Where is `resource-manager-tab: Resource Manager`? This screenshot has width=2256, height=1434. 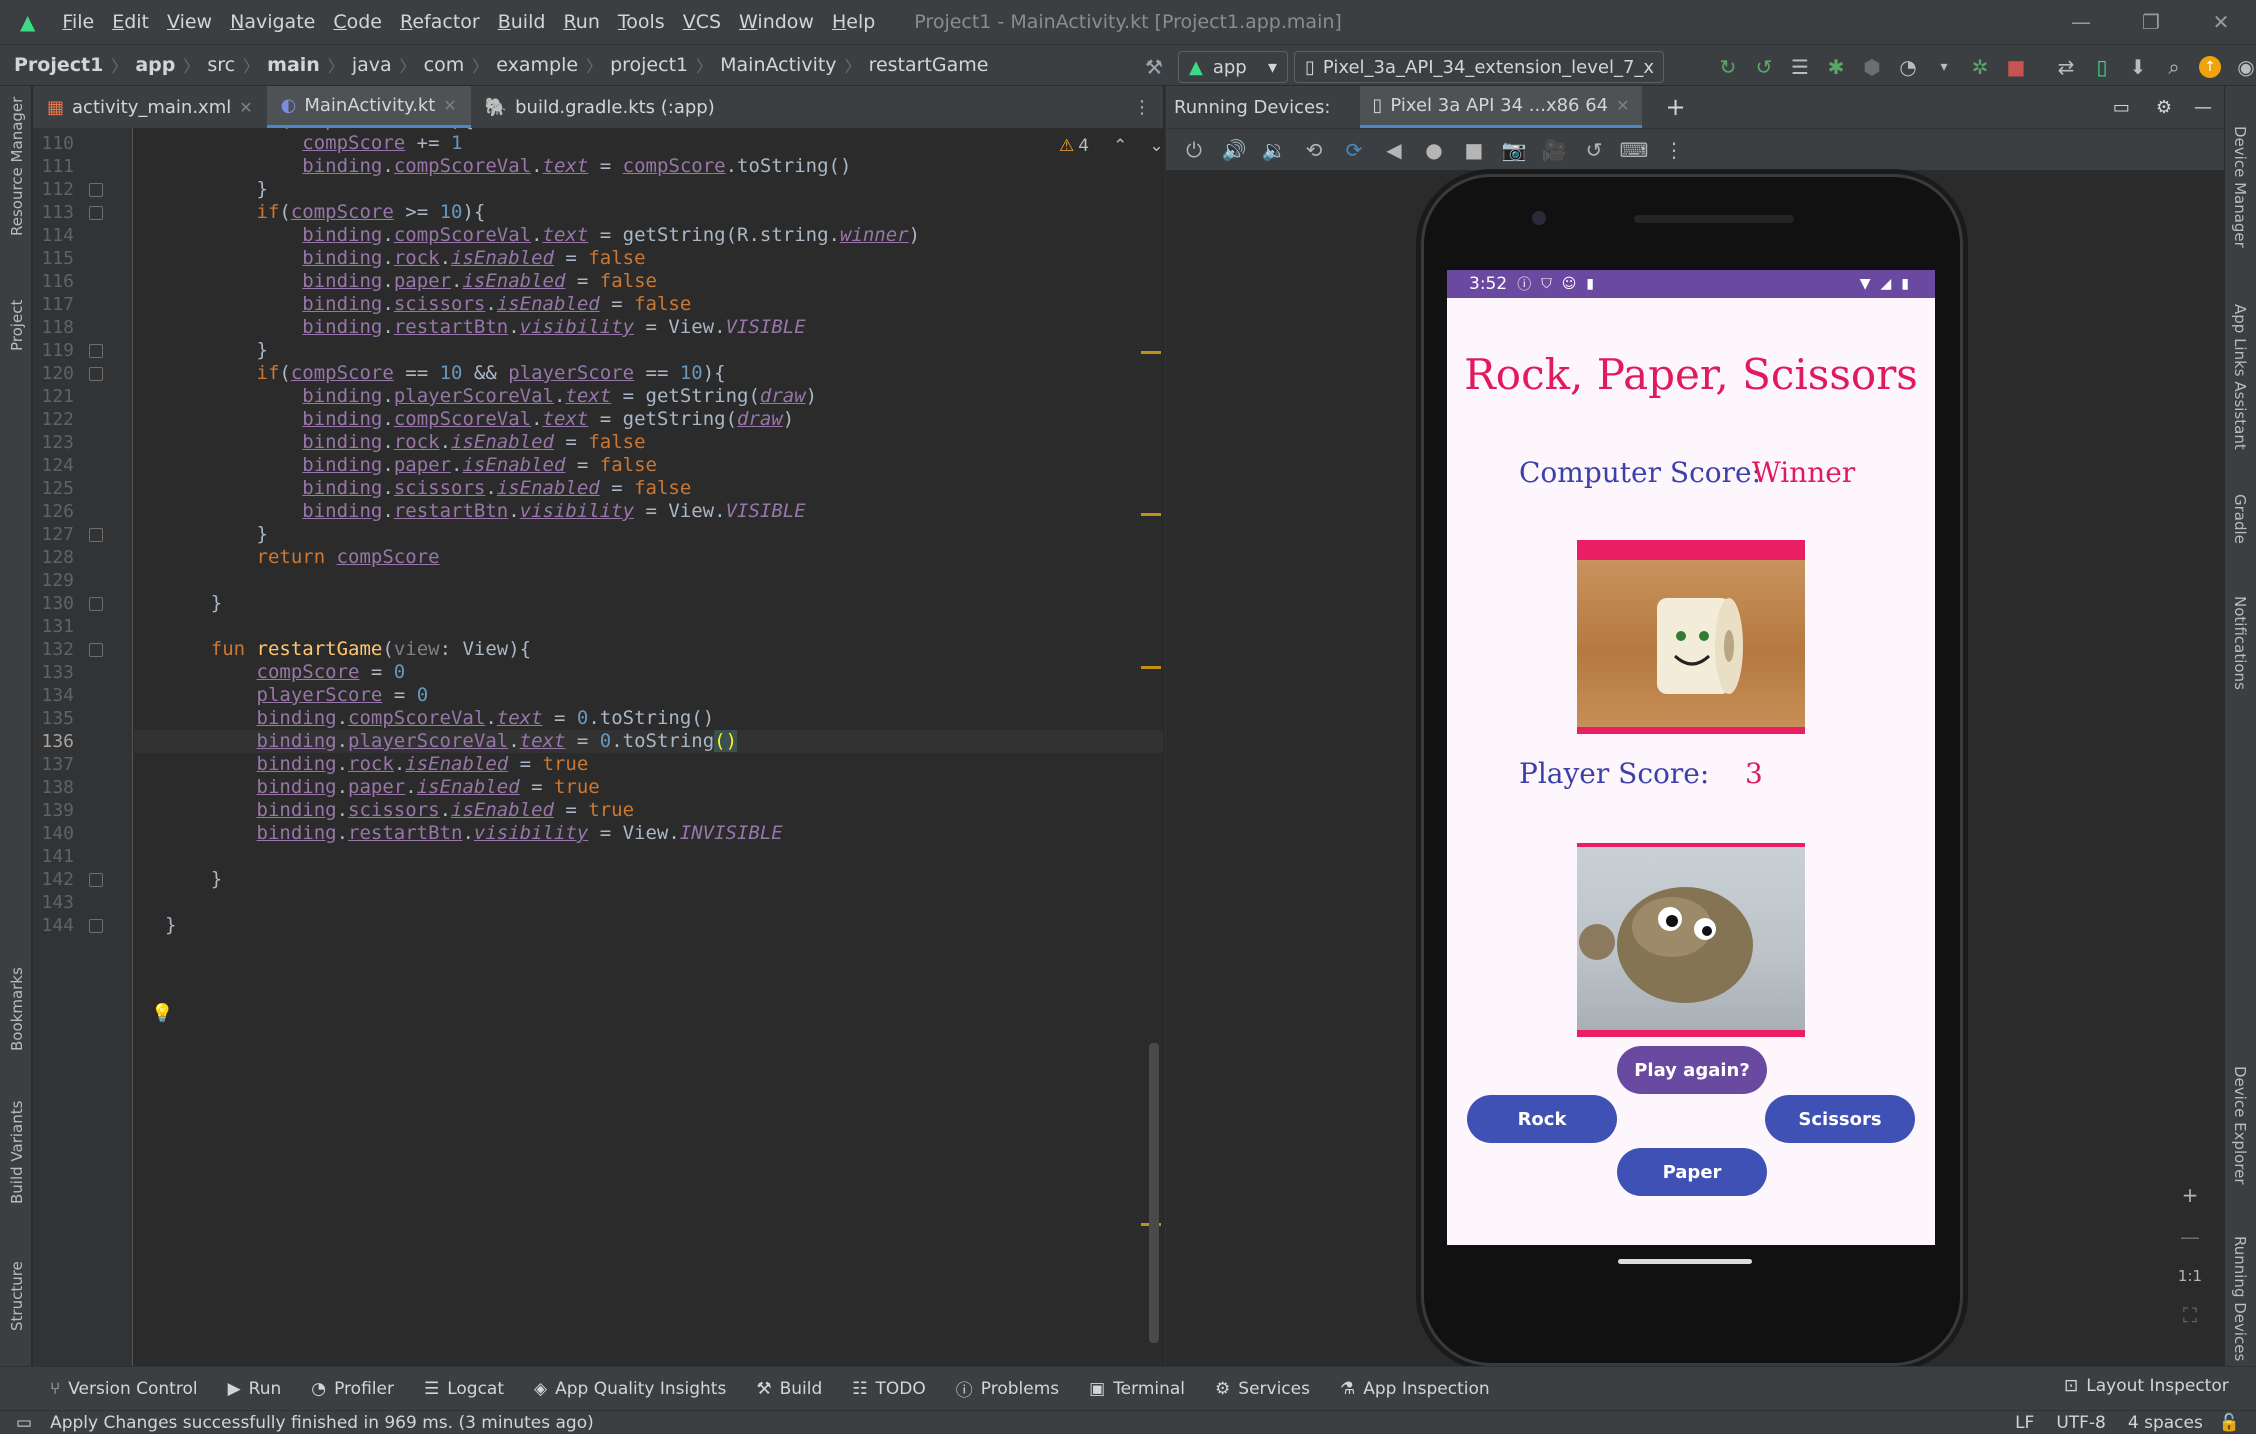 resource-manager-tab: Resource Manager is located at coordinates (17, 166).